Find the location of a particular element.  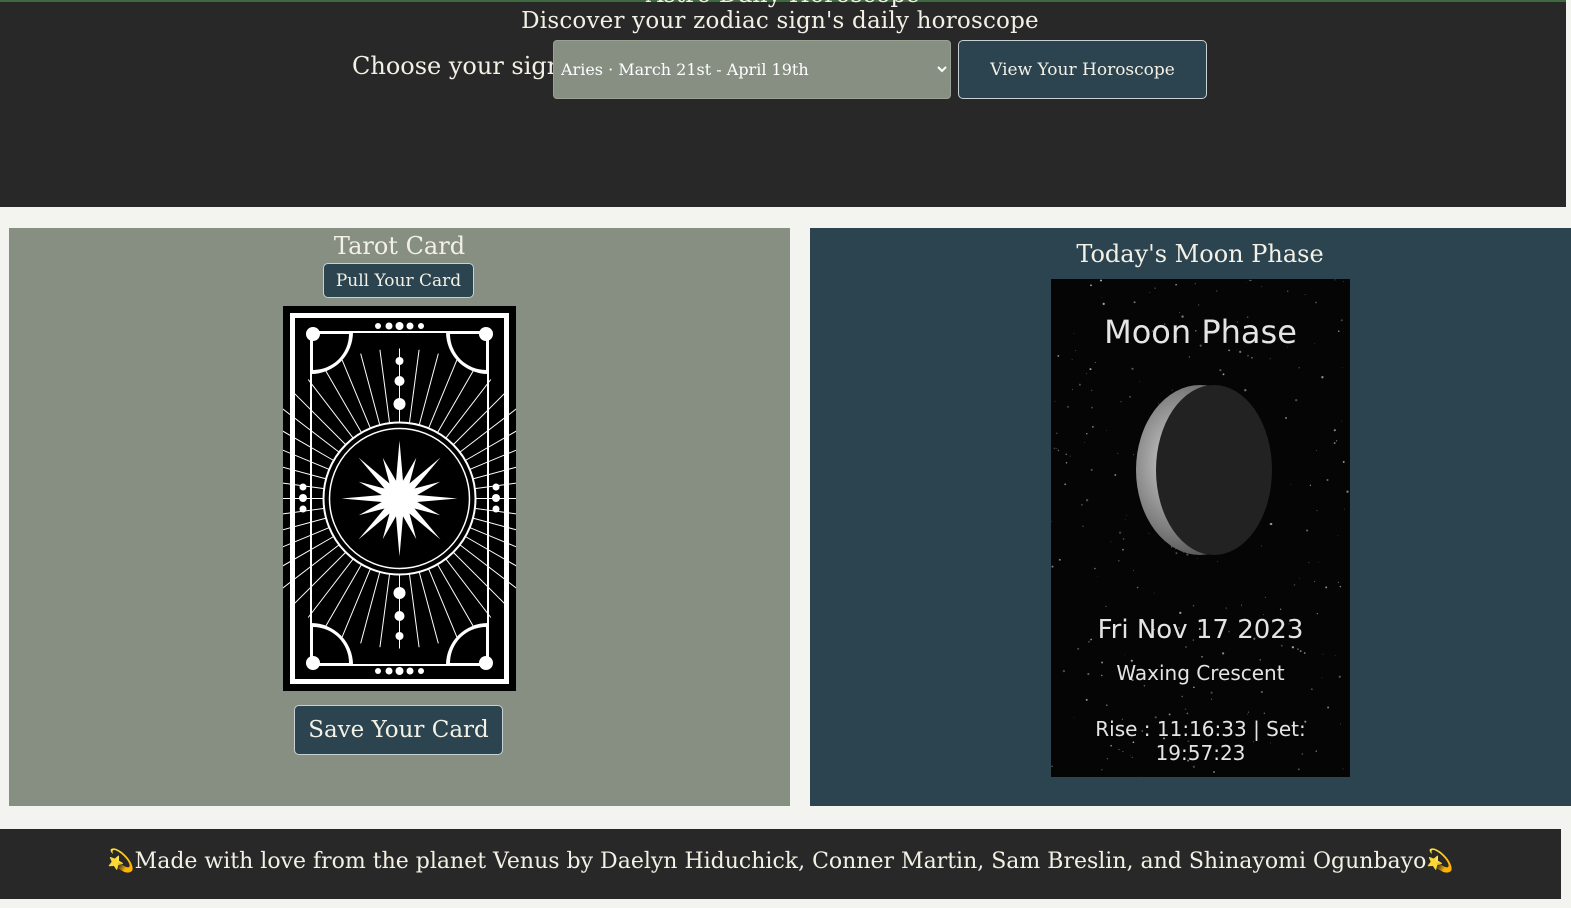

moon-phase-graphic is located at coordinates (1200, 528).